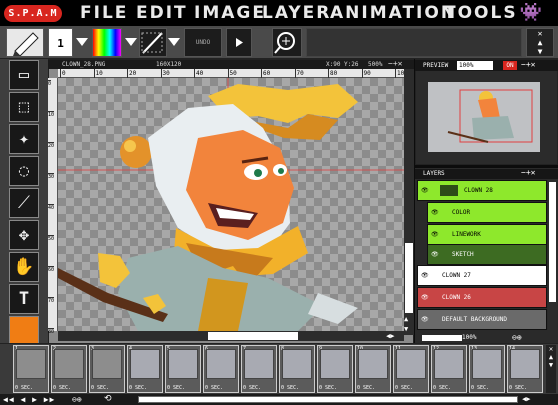  I want to click on timeline-scrollbar, so click(328, 399).